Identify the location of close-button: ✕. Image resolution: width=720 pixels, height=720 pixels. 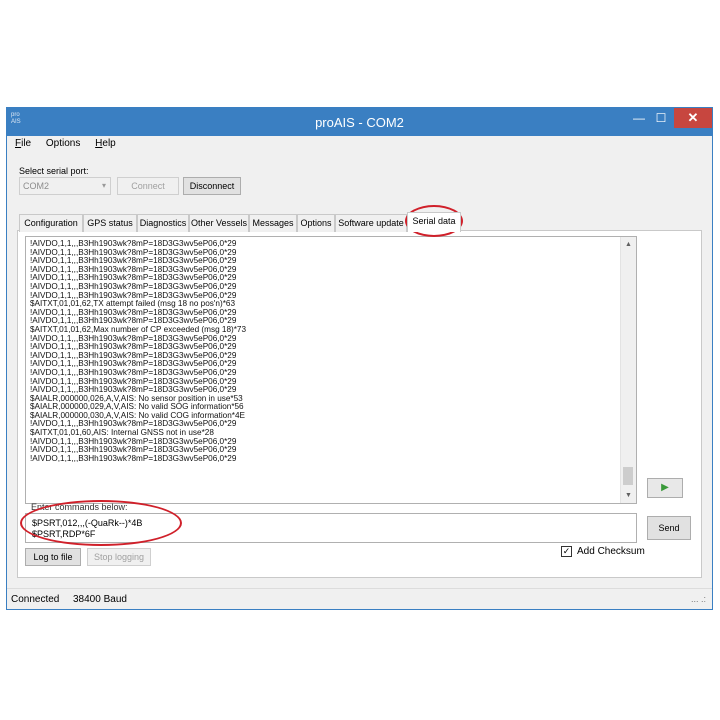
(693, 118).